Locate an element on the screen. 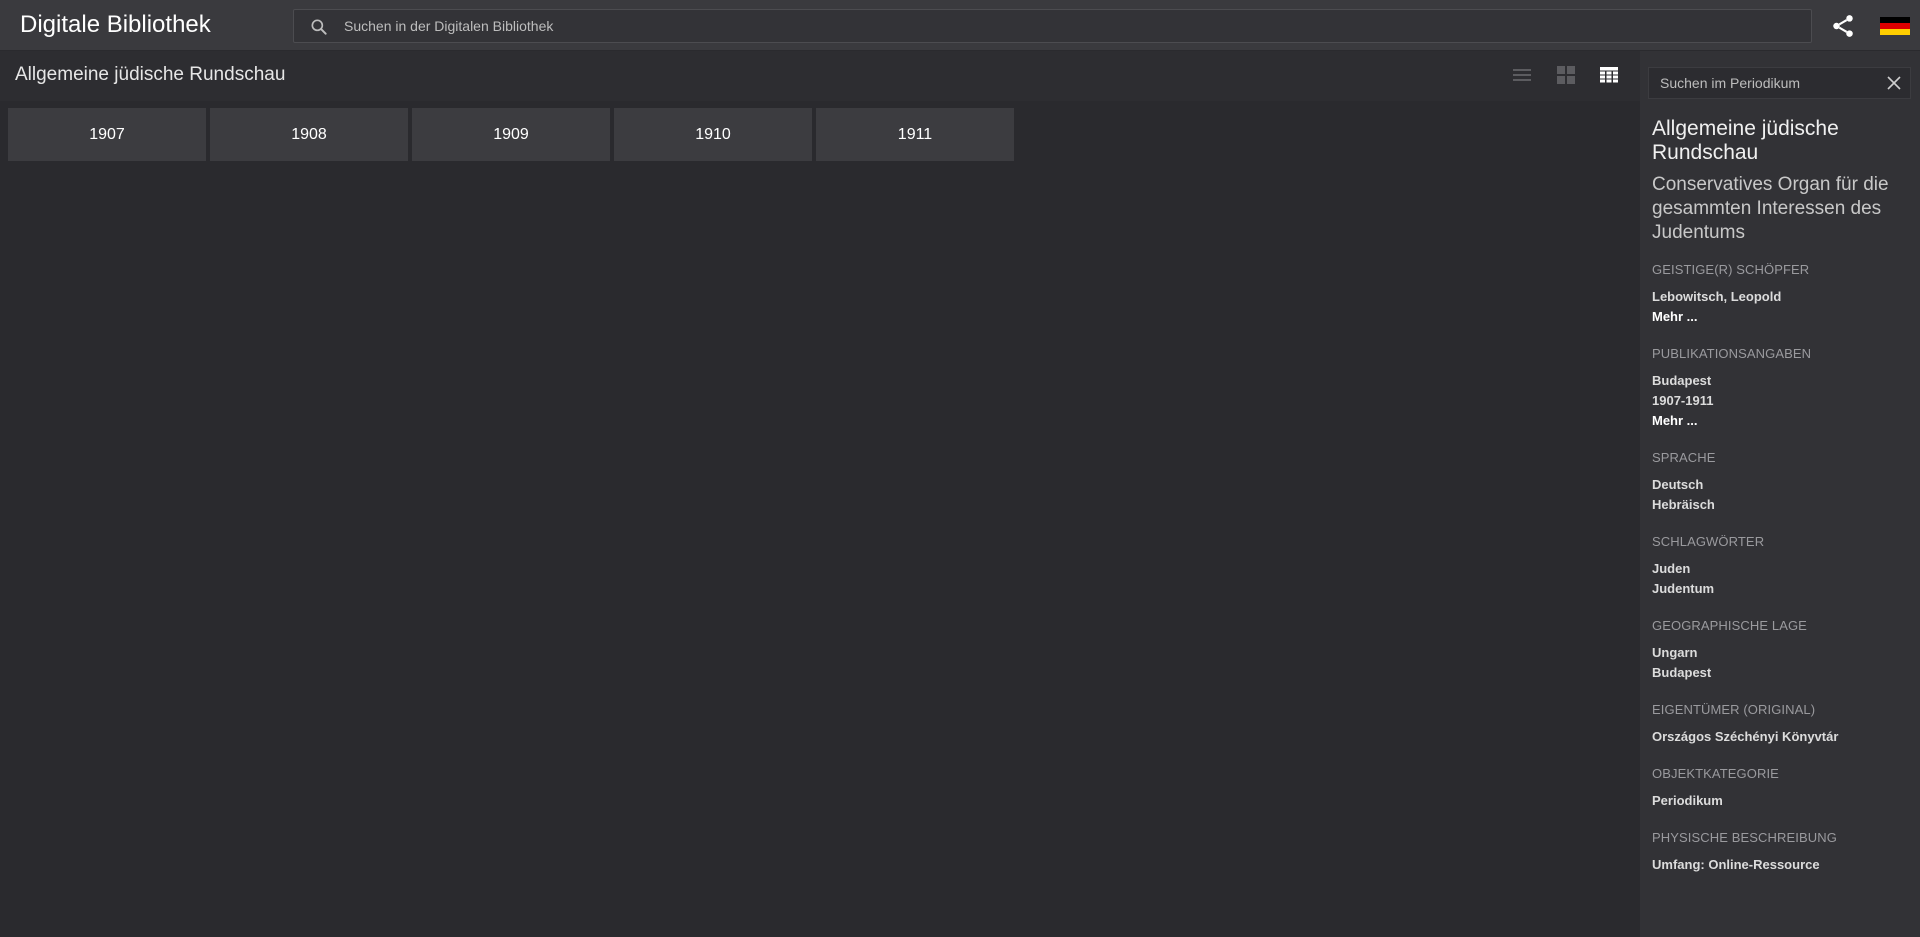  meta-label: Schlagwörter is located at coordinates (1708, 541).